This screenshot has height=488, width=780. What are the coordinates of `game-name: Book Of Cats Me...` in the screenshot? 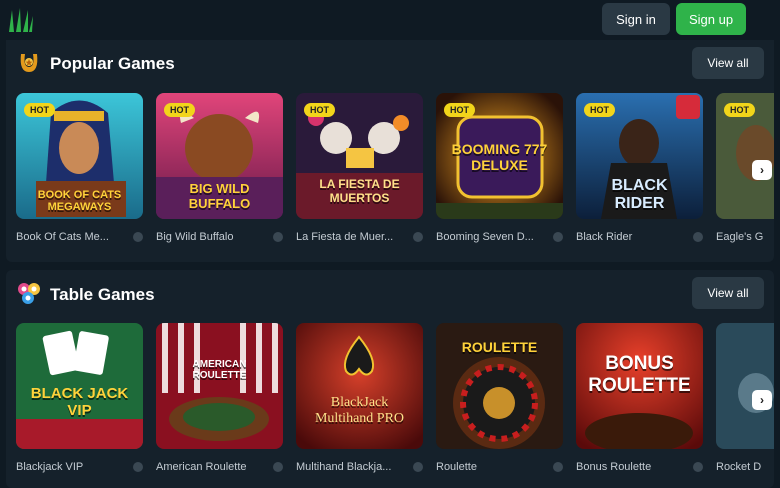 It's located at (72, 237).